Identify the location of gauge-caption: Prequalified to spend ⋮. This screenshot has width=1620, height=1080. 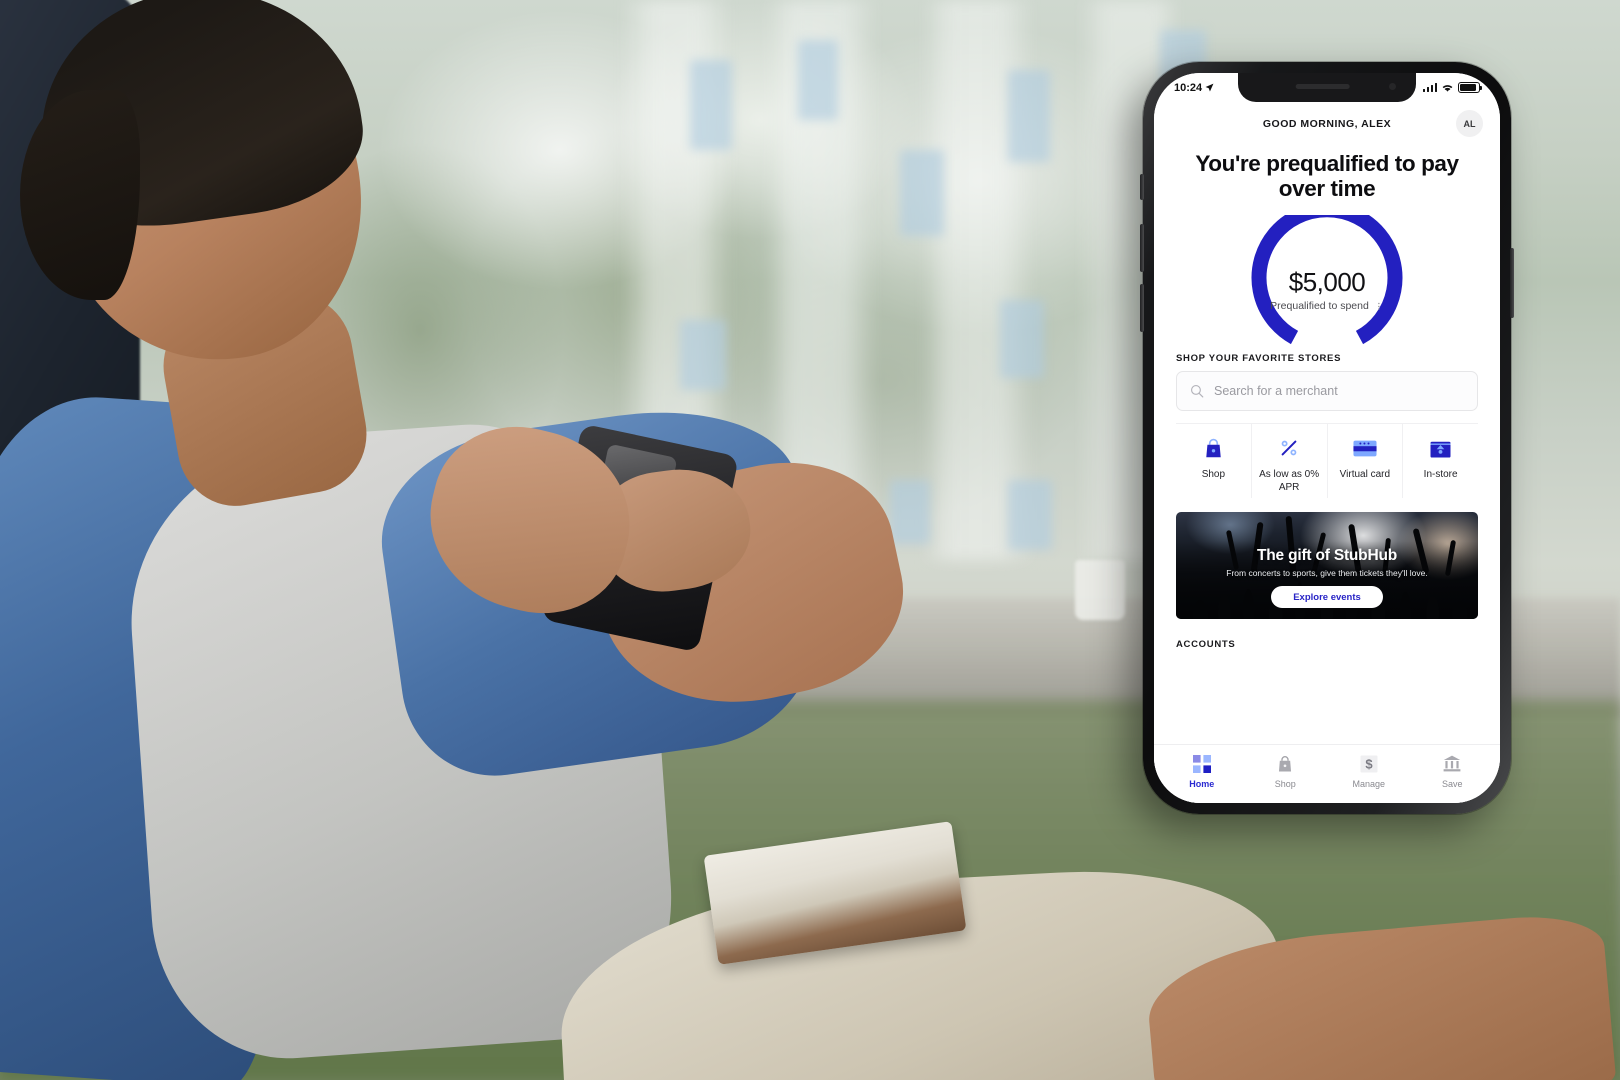
(1327, 306).